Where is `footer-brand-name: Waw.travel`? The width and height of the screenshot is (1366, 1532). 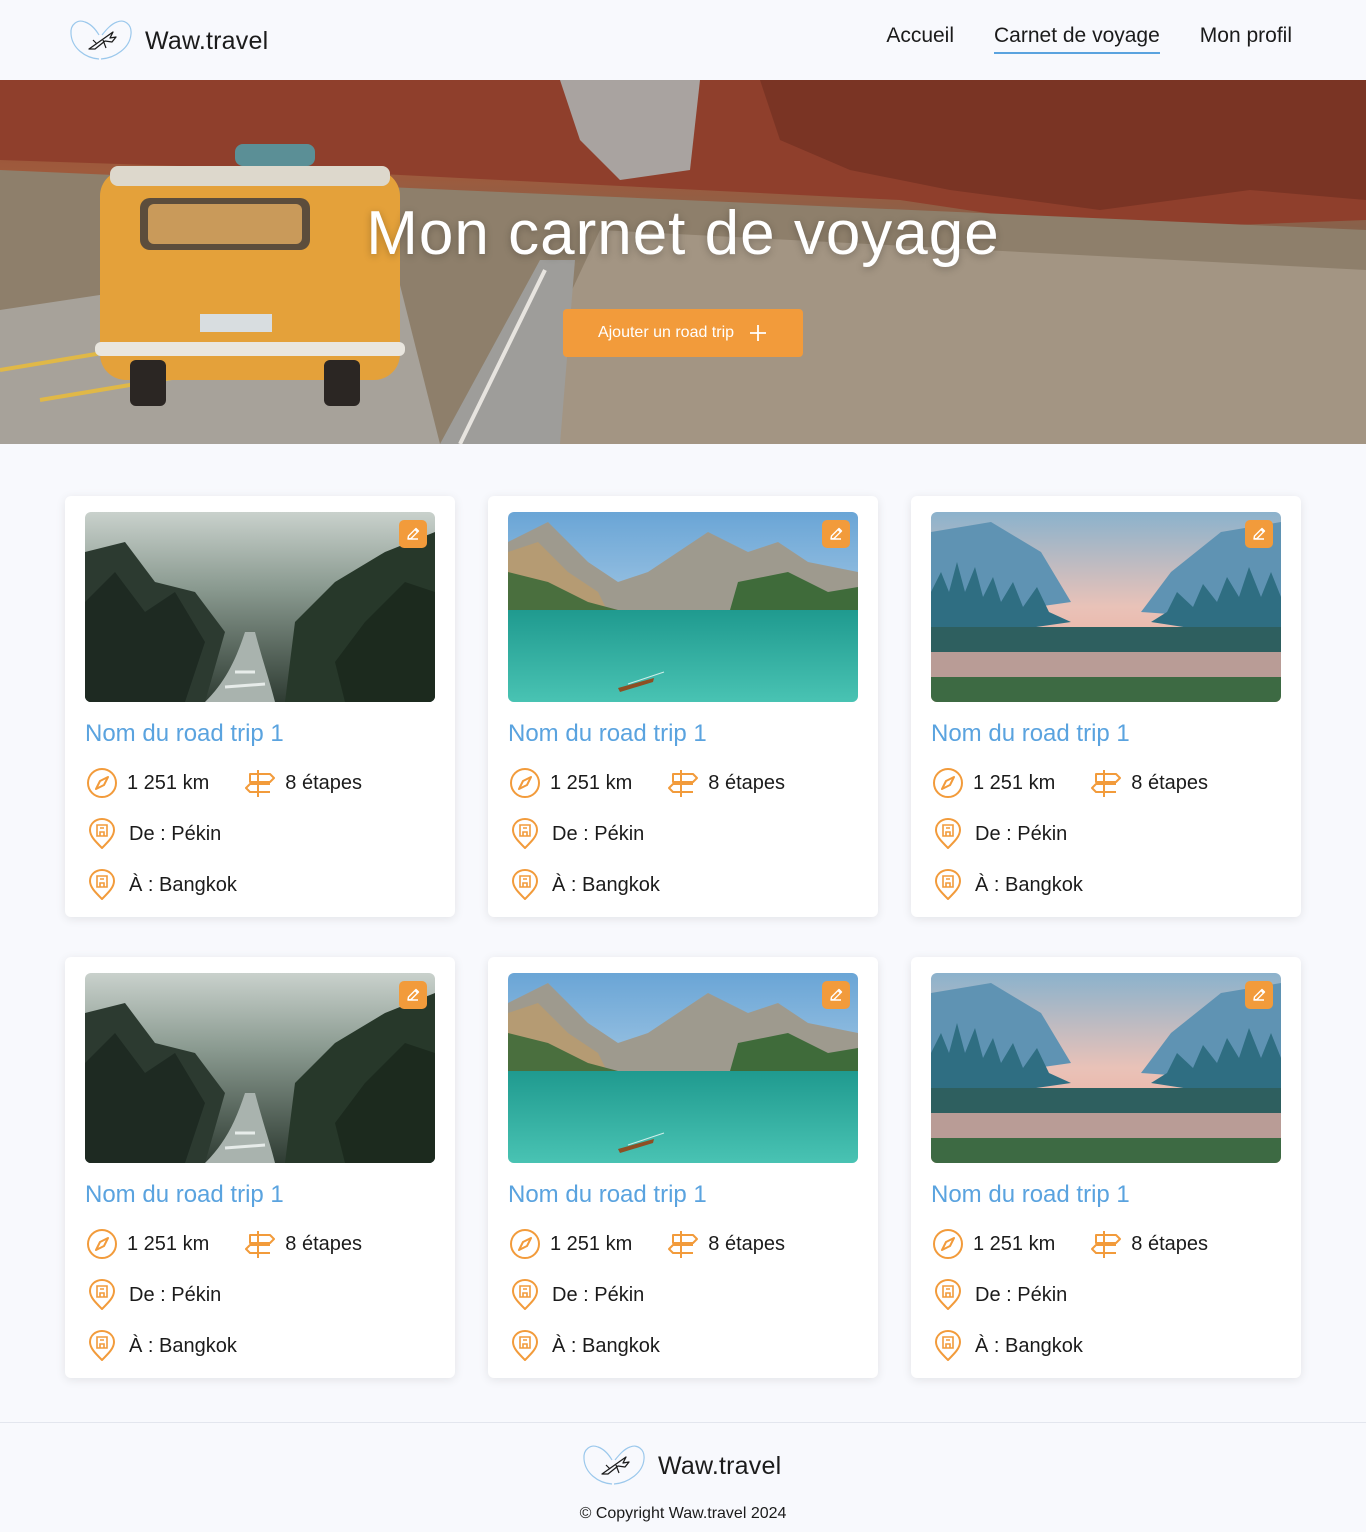 footer-brand-name: Waw.travel is located at coordinates (720, 1465).